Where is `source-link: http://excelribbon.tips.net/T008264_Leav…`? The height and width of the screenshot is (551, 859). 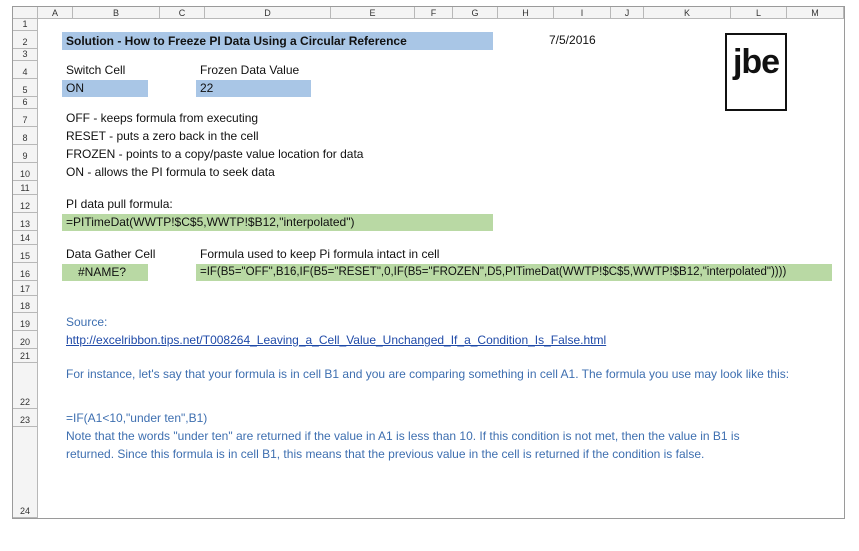
source-link: http://excelribbon.tips.net/T008264_Leav… is located at coordinates (336, 340).